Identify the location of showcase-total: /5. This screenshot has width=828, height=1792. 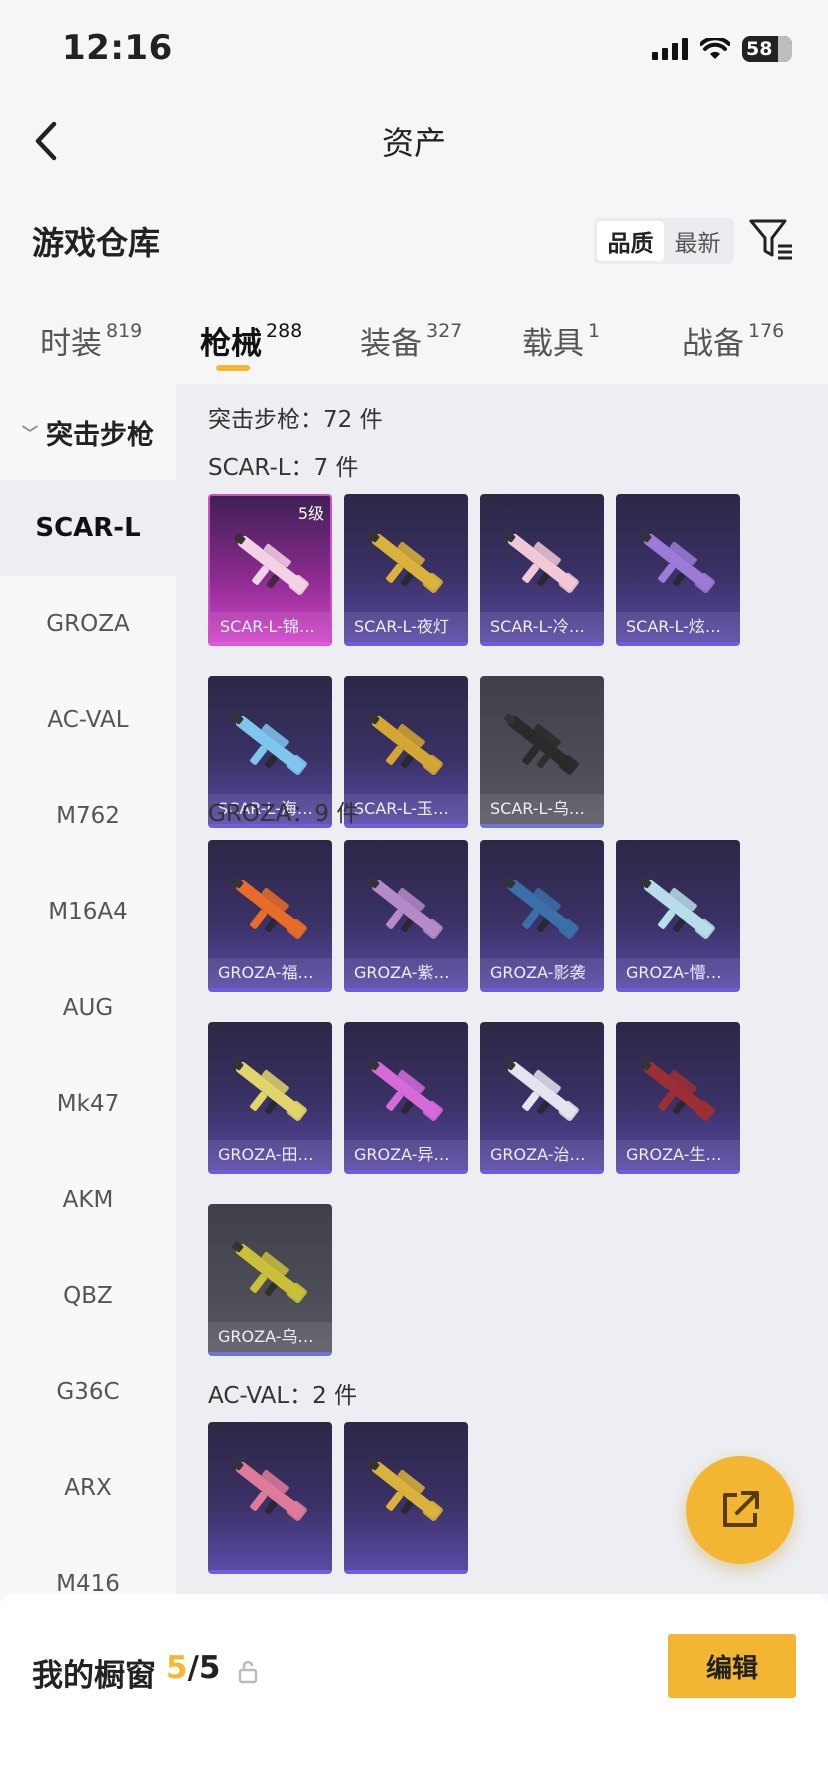
(204, 1668).